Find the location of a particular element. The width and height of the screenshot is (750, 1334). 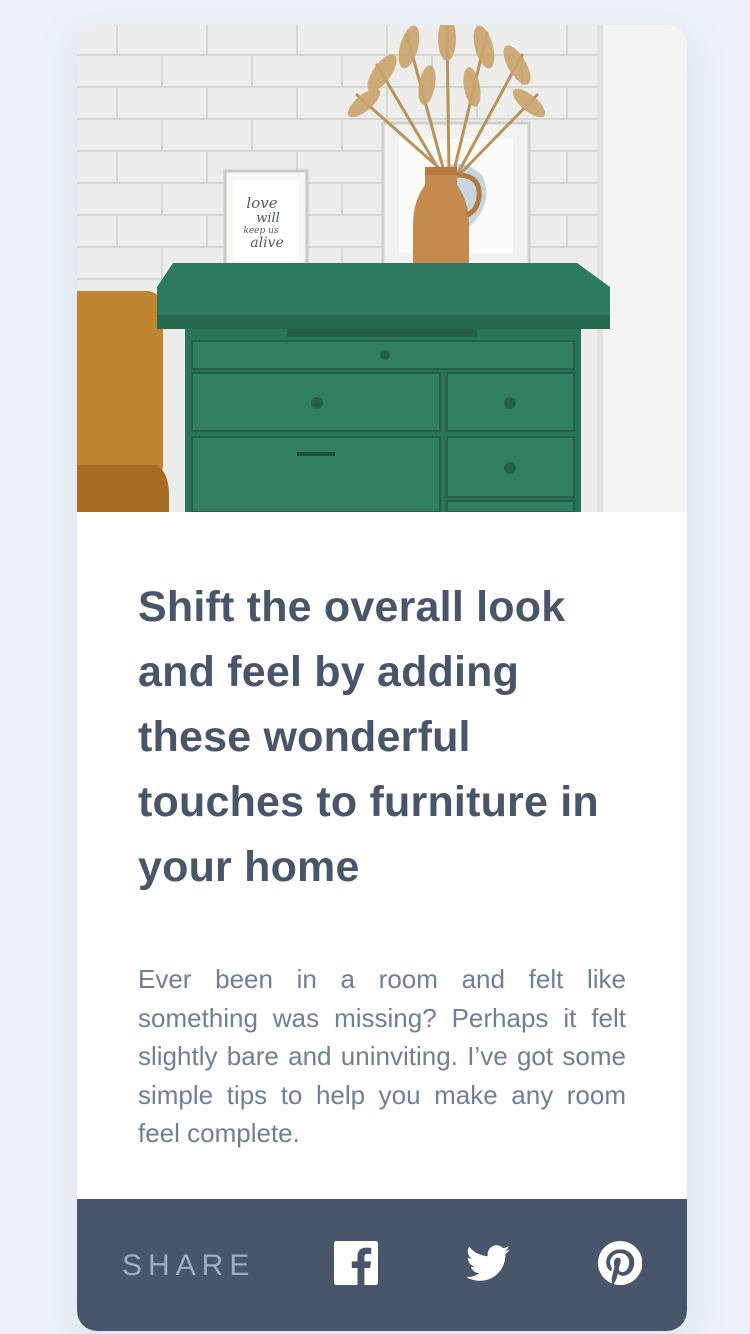

facebook-icon is located at coordinates (356, 1263).